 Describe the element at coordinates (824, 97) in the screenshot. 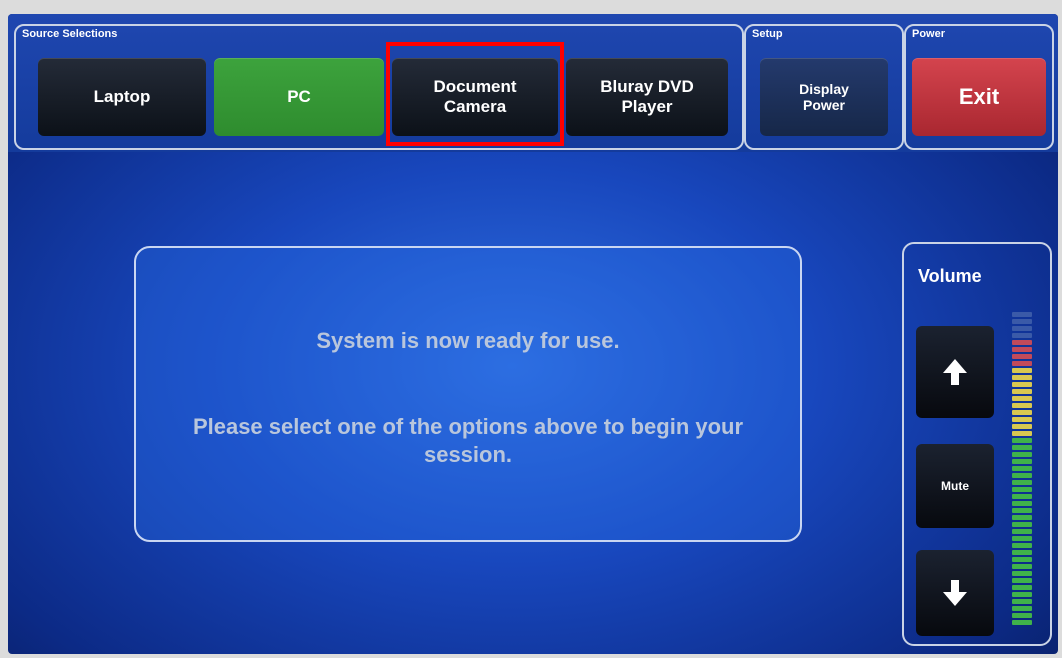

I see `display-power-button: Display Power` at that location.